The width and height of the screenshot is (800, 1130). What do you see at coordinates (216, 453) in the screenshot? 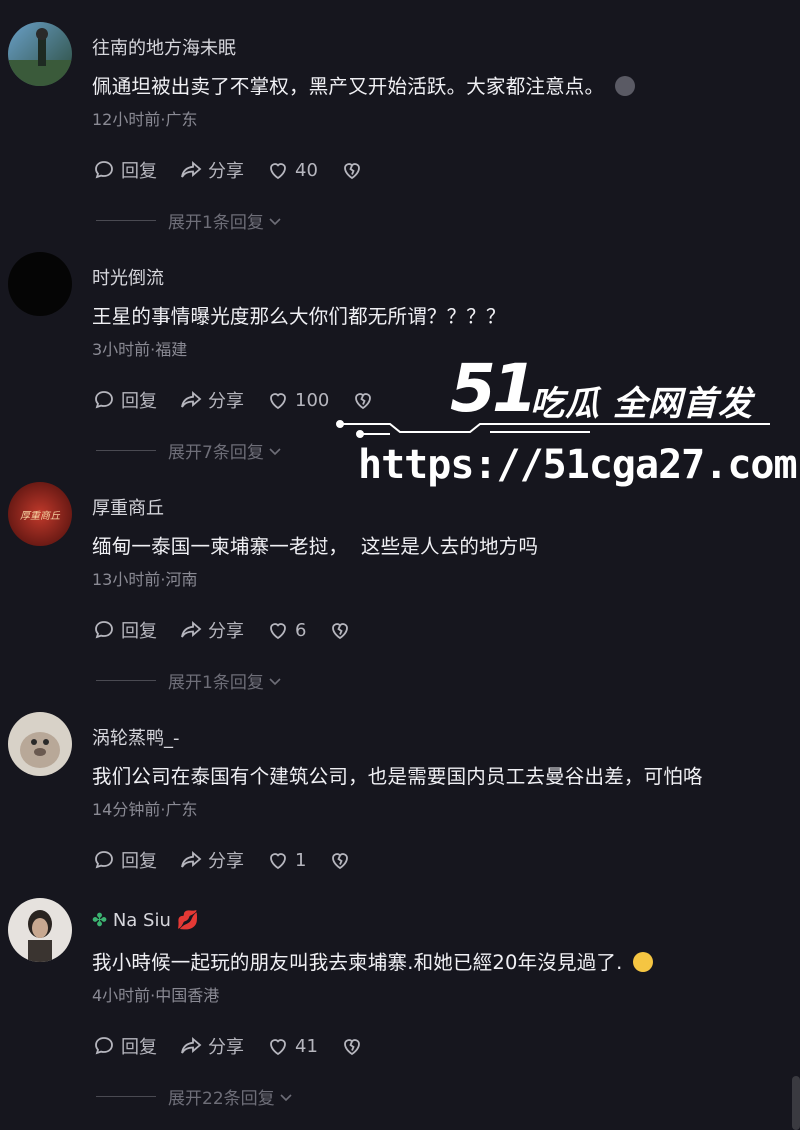
I see `expand-label: 展开7条回复` at bounding box center [216, 453].